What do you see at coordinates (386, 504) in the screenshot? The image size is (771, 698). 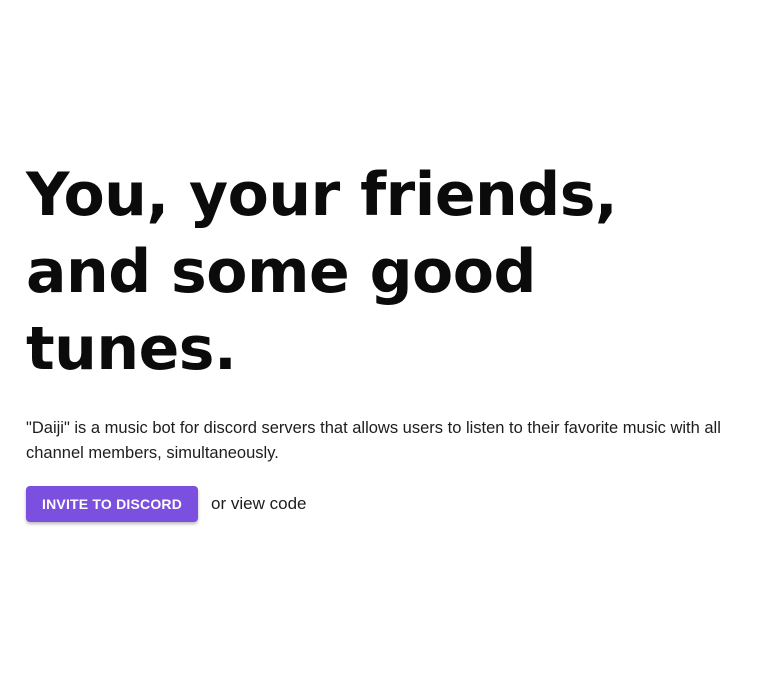 I see `hero-actions: INVITE TO DISCORD or view code` at bounding box center [386, 504].